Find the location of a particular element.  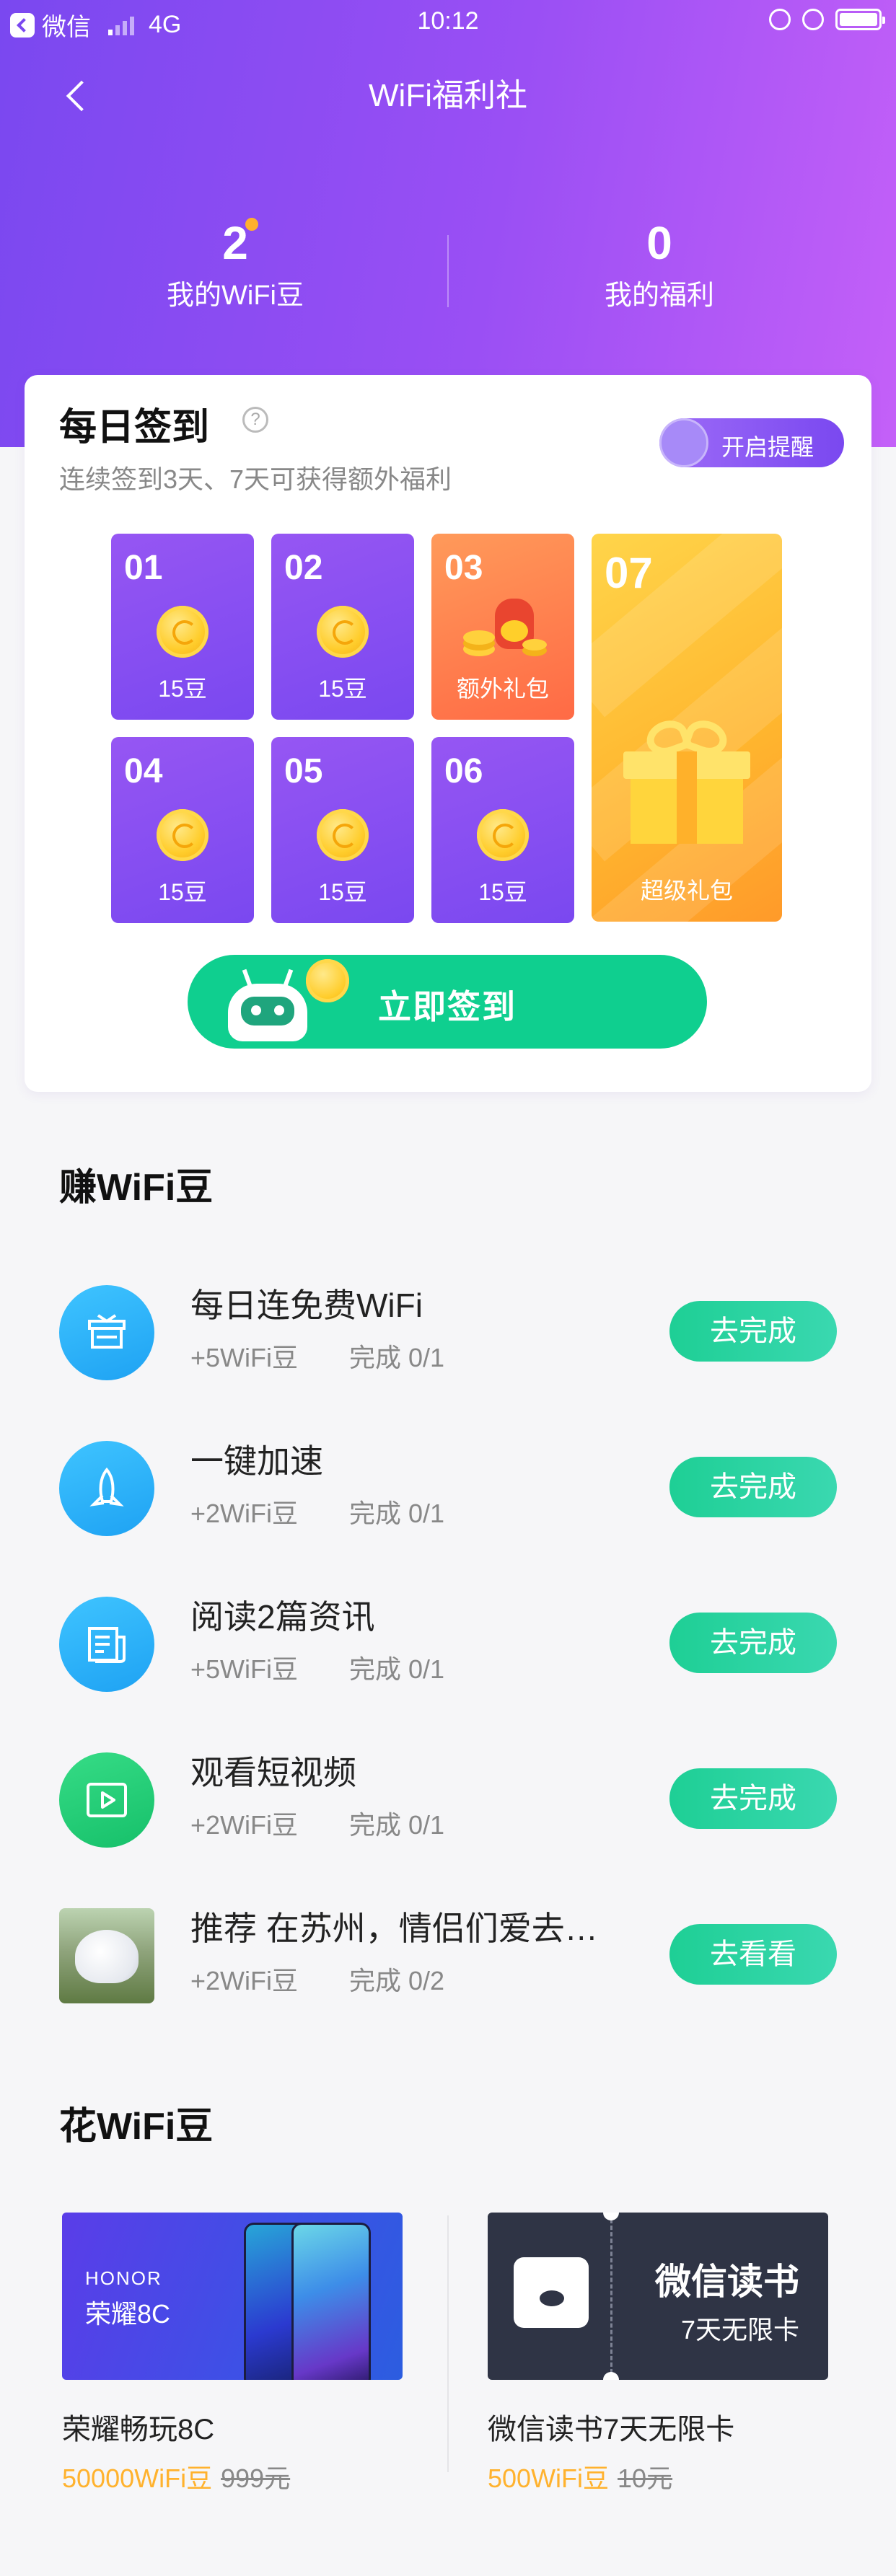

new-dot-icon is located at coordinates (251, 224).